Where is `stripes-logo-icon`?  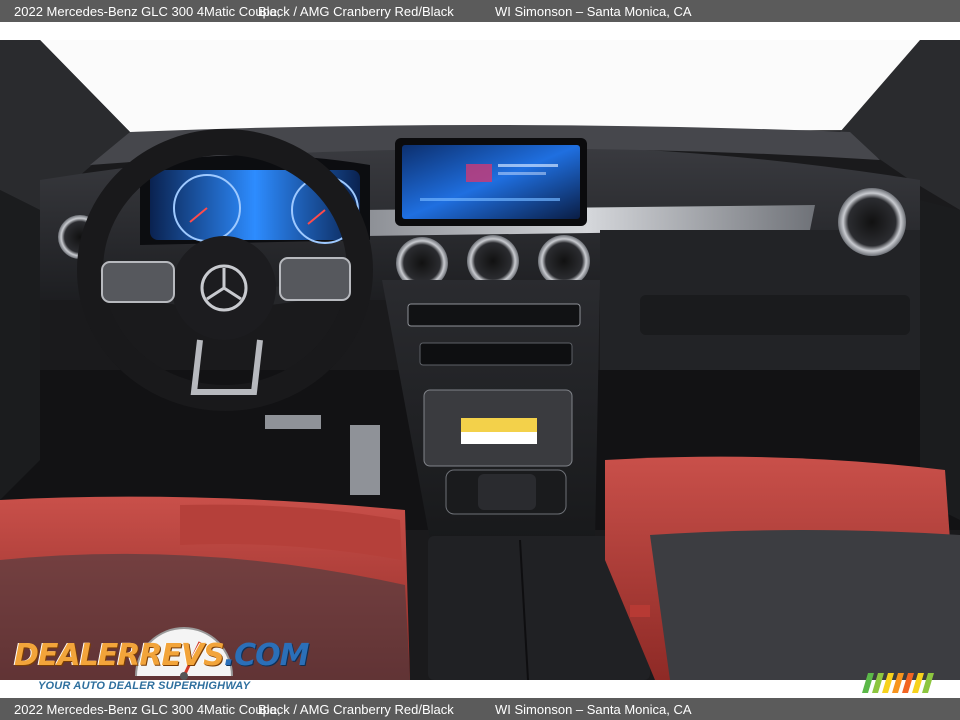
stripes-logo-icon is located at coordinates (898, 683).